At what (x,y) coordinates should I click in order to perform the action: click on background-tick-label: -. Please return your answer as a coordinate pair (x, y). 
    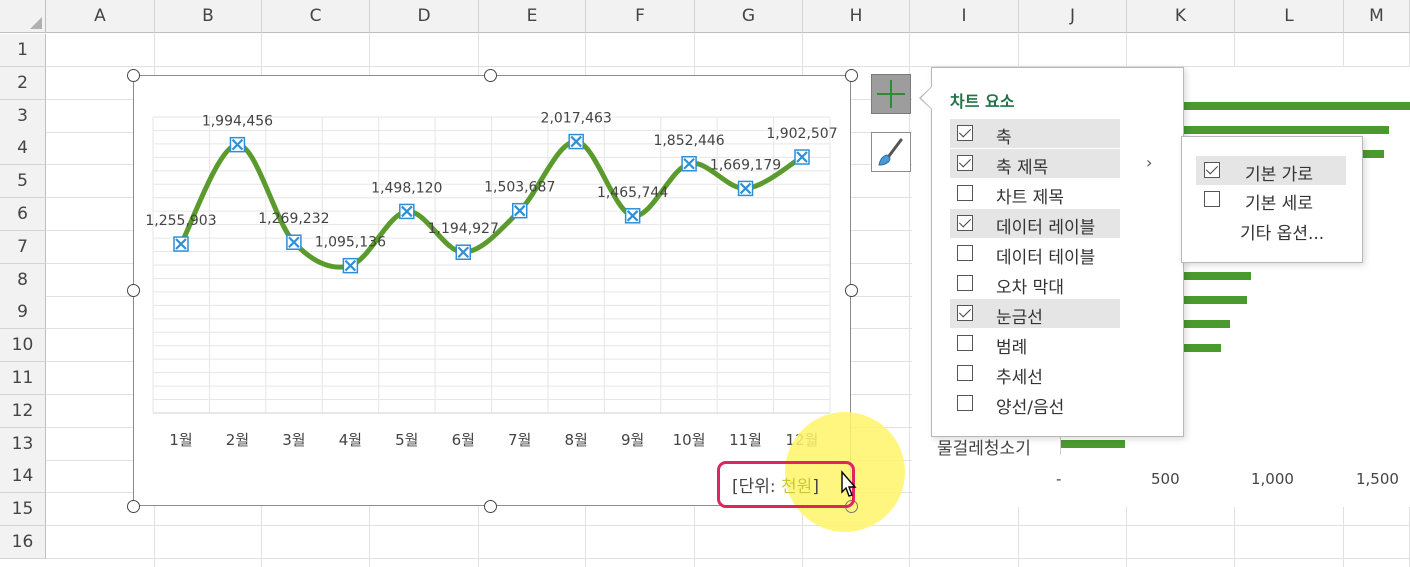
    Looking at the image, I should click on (1059, 479).